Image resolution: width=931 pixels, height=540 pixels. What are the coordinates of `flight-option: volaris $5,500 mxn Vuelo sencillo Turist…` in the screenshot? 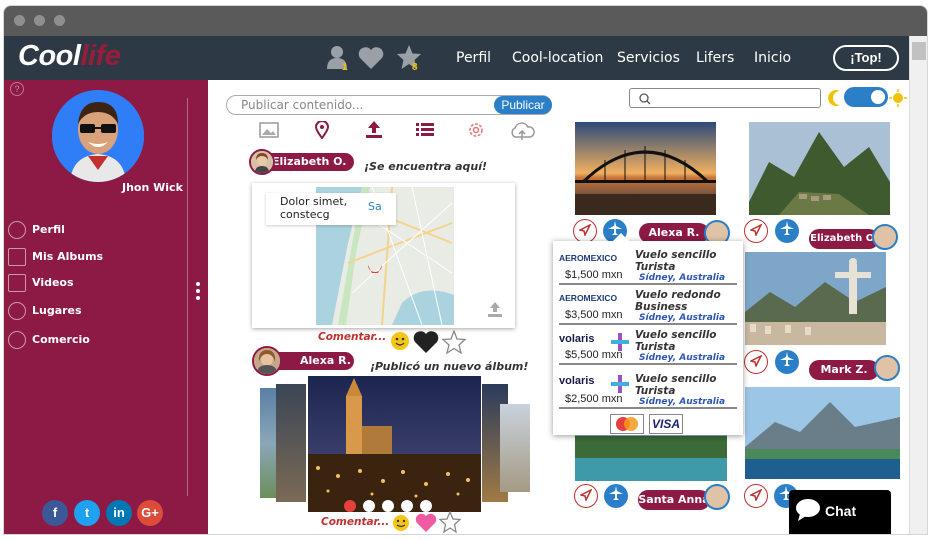 It's located at (648, 346).